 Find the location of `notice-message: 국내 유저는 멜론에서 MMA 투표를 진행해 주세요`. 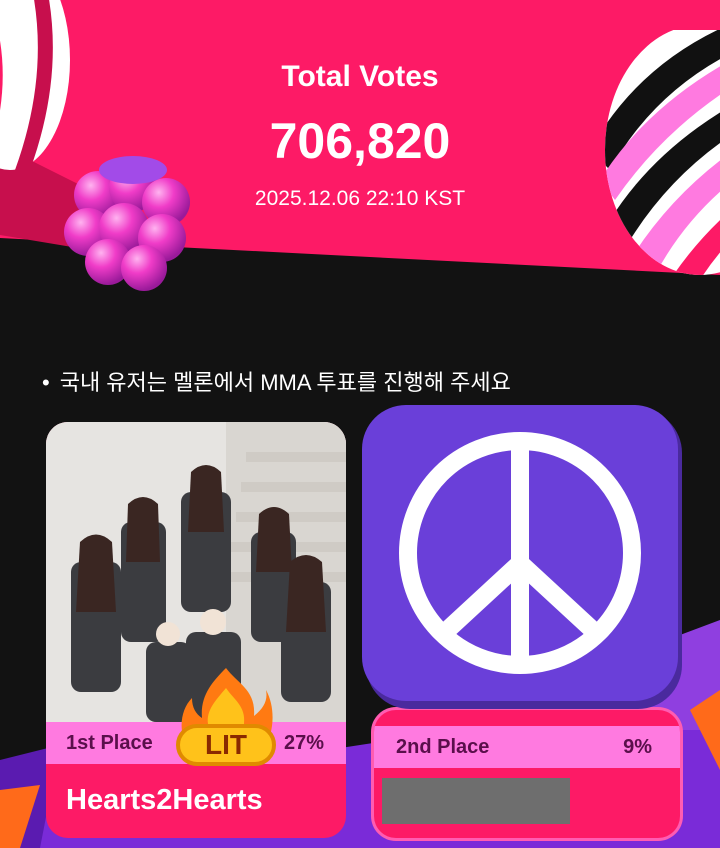

notice-message: 국내 유저는 멜론에서 MMA 투표를 진행해 주세요 is located at coordinates (285, 382).